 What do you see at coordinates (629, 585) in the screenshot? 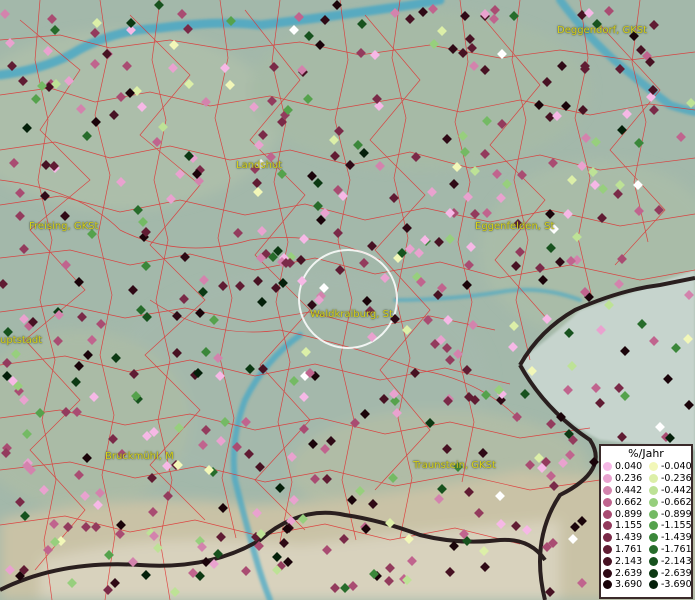
I see `legend-value-positive: 3.690` at bounding box center [629, 585].